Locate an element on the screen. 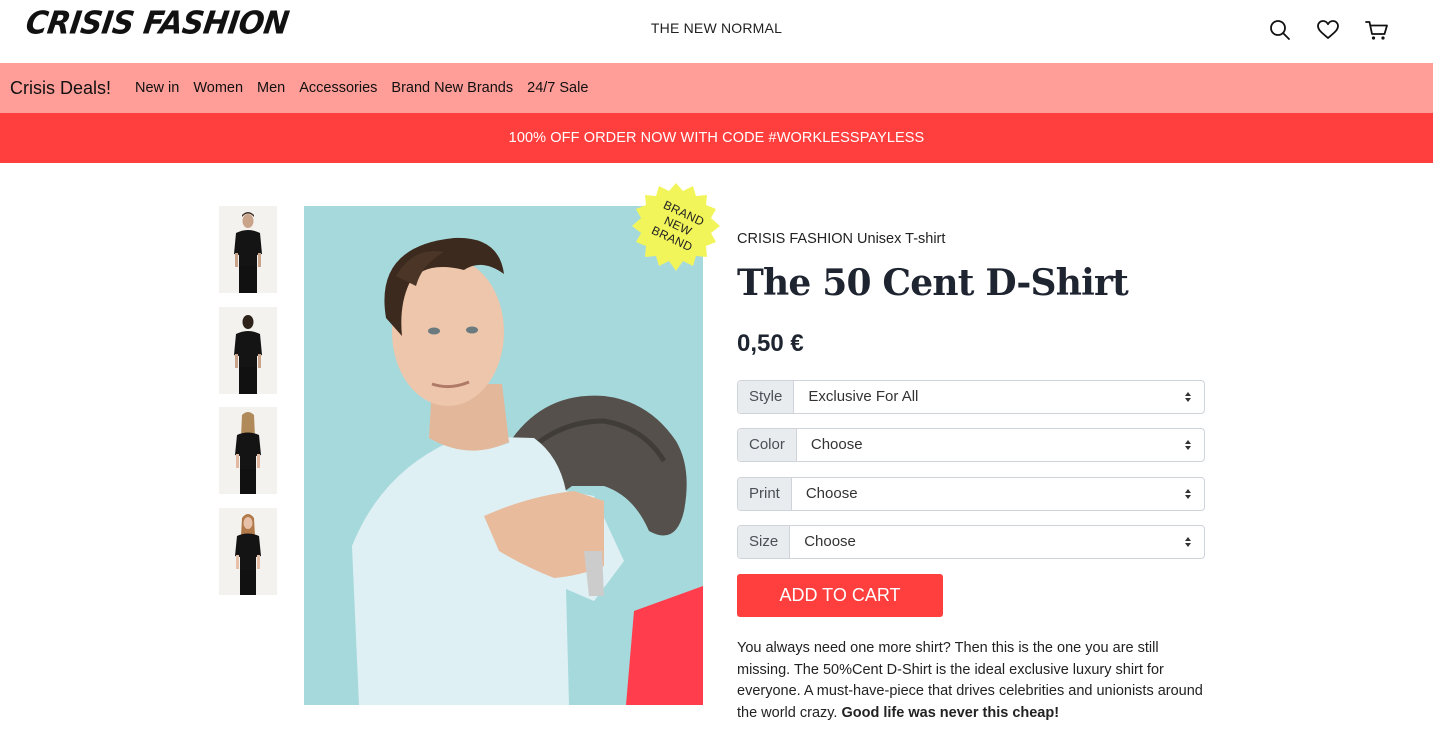 This screenshot has width=1433, height=736. color-select-value: Choose is located at coordinates (986, 445).